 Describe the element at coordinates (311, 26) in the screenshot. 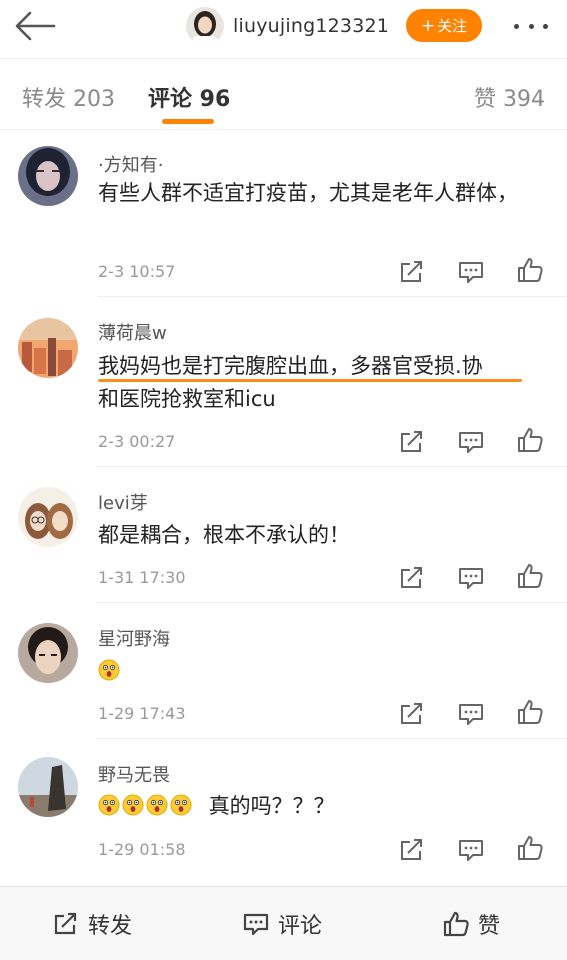

I see `author-username: liuyujing123321` at that location.